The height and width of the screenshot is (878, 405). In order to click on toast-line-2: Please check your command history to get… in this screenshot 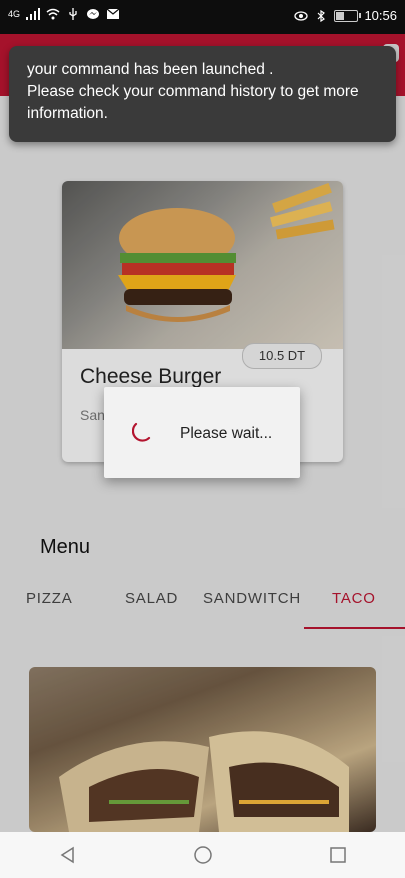, I will do `click(193, 102)`.